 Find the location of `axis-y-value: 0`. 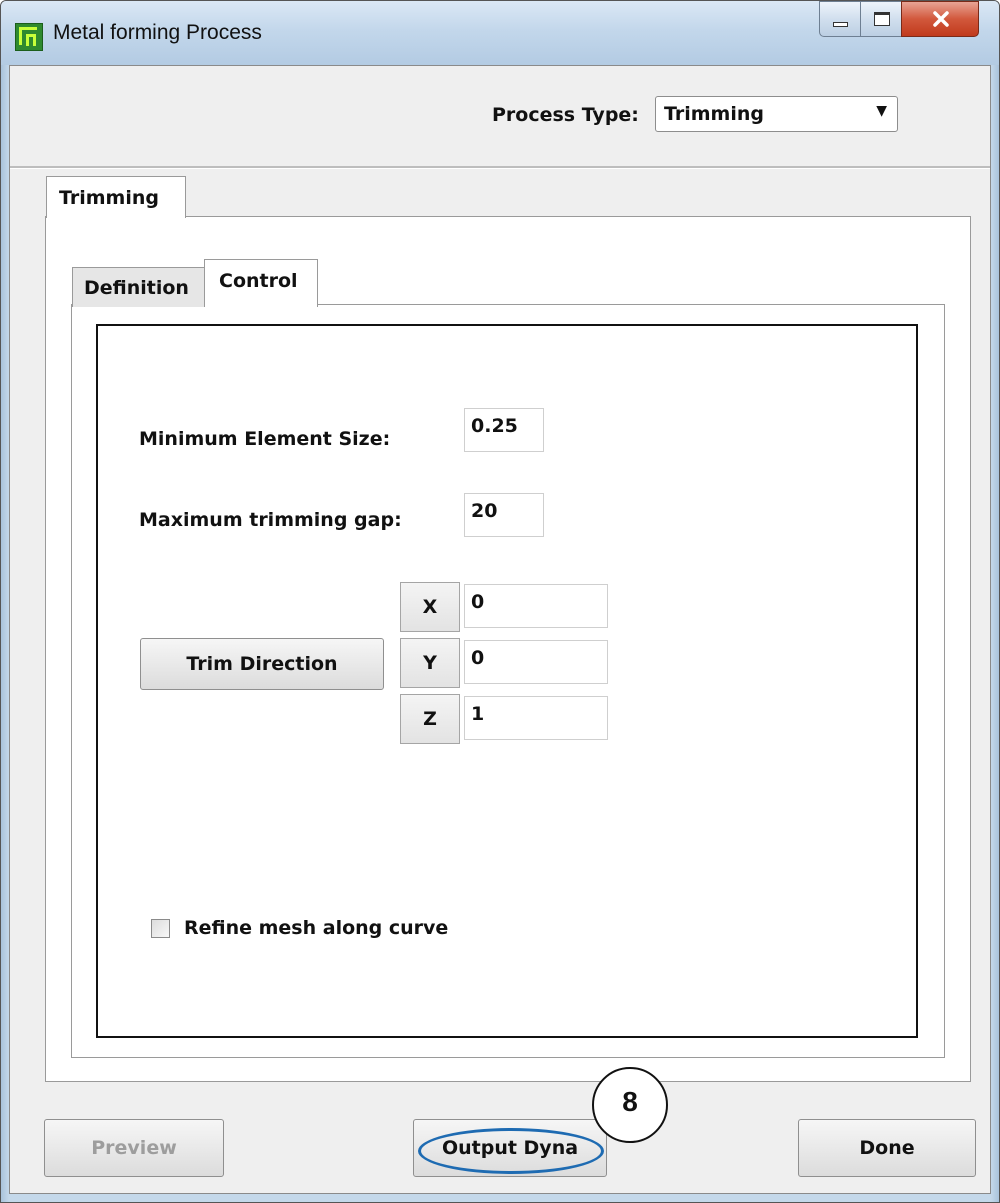

axis-y-value: 0 is located at coordinates (478, 658).